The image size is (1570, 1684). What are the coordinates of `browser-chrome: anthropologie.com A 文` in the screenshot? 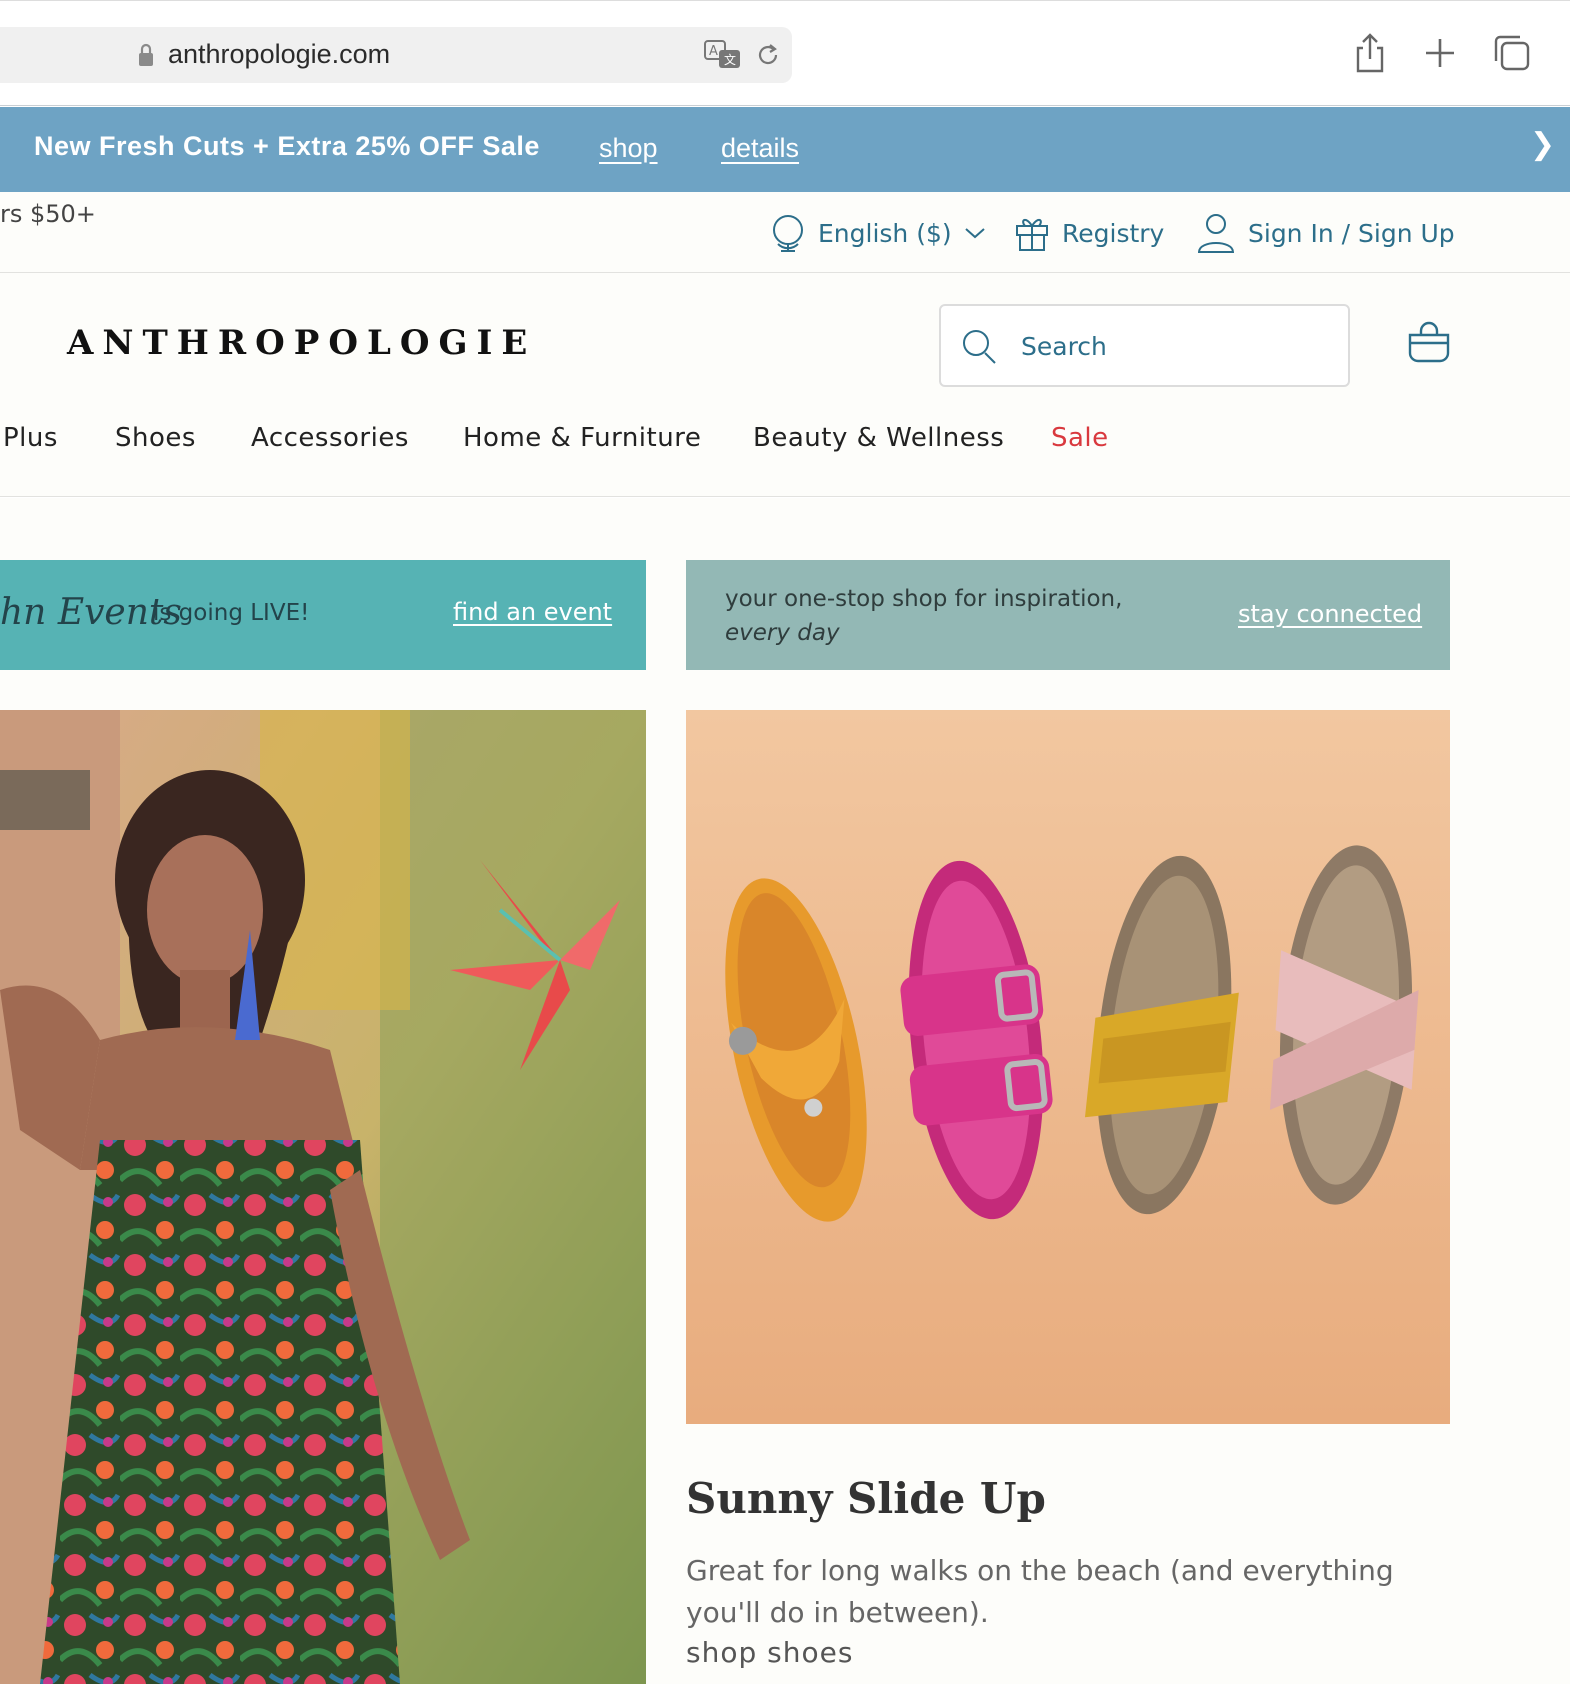 It's located at (785, 53).